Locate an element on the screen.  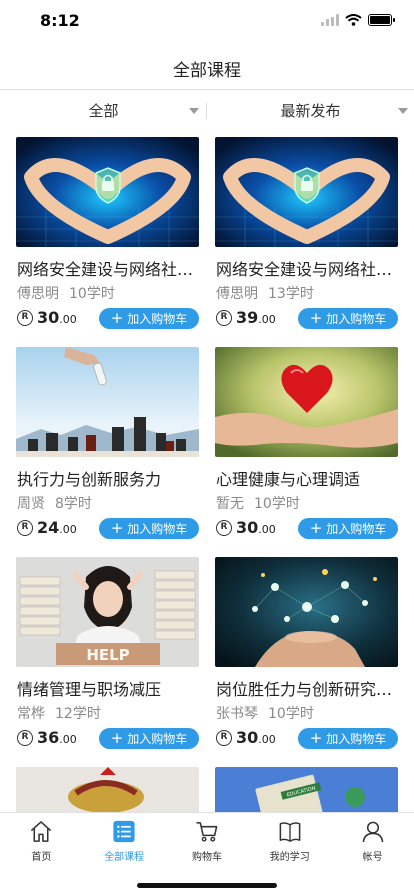
course-title: 心理健康与心理调适 is located at coordinates (307, 478).